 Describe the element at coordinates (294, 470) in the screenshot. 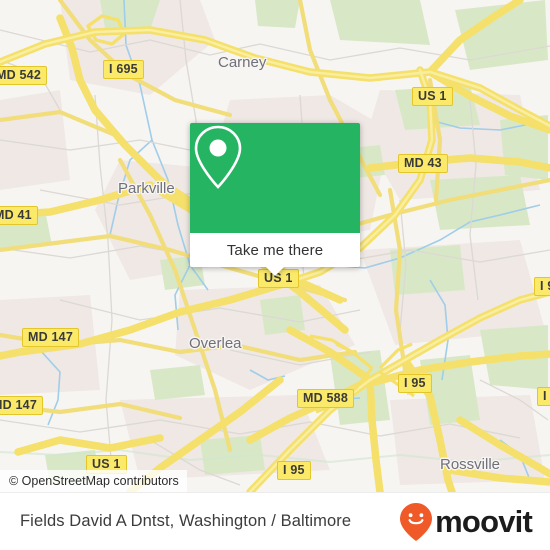

I see `highway-shield-i-95-south: I 95` at that location.